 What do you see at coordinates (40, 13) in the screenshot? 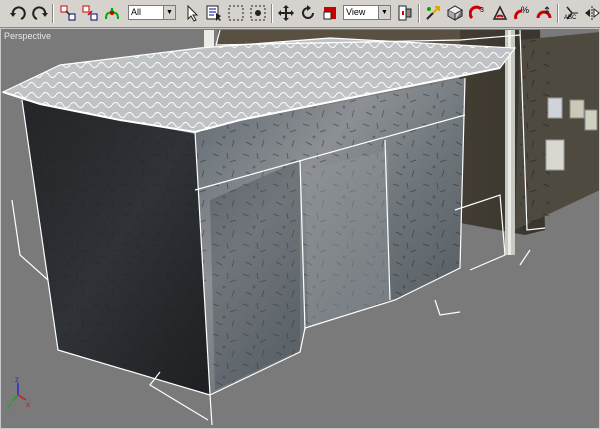
I see `redo-icon` at bounding box center [40, 13].